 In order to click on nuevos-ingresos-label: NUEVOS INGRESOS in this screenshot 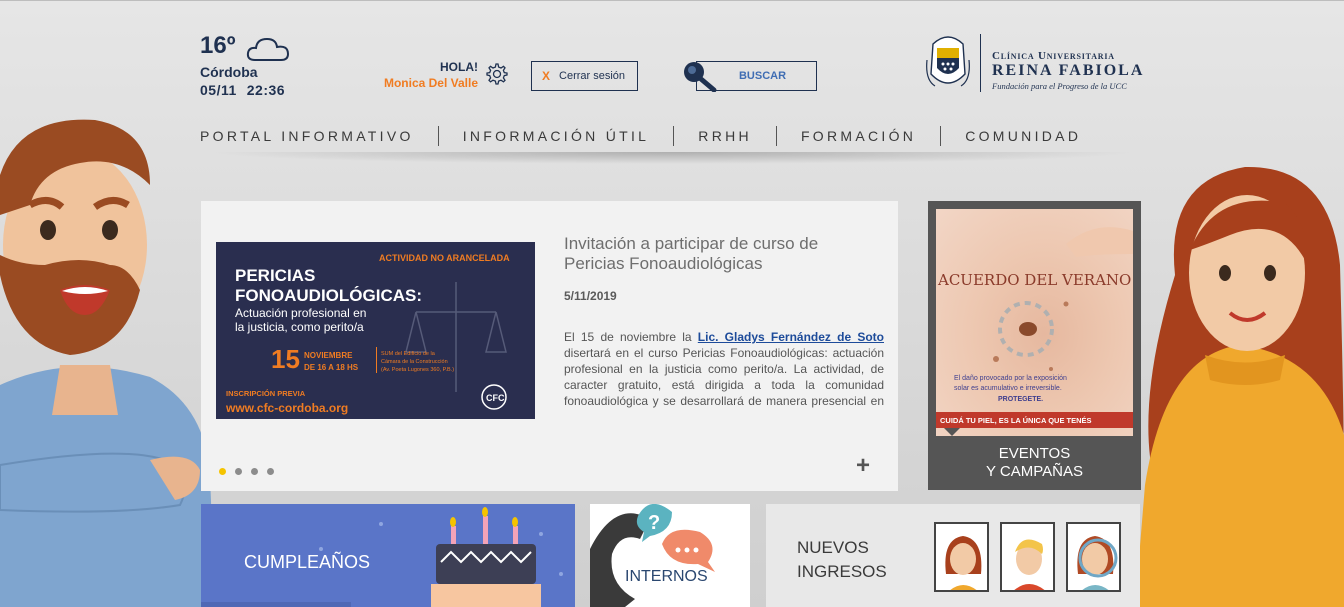, I will do `click(842, 560)`.